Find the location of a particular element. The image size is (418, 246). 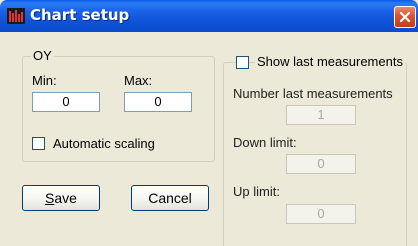

max-label: Max: is located at coordinates (138, 80).